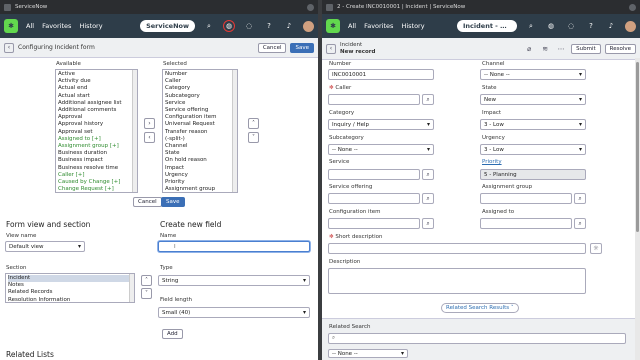 This screenshot has width=640, height=360. Describe the element at coordinates (200, 117) in the screenshot. I see `selected-field-item: Configuration item` at that location.